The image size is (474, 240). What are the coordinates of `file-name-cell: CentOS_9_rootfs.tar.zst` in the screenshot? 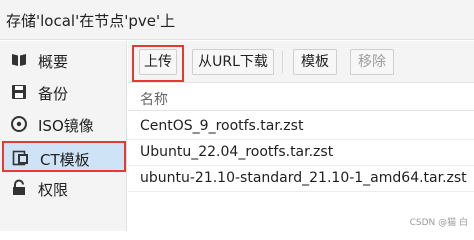 It's located at (222, 126).